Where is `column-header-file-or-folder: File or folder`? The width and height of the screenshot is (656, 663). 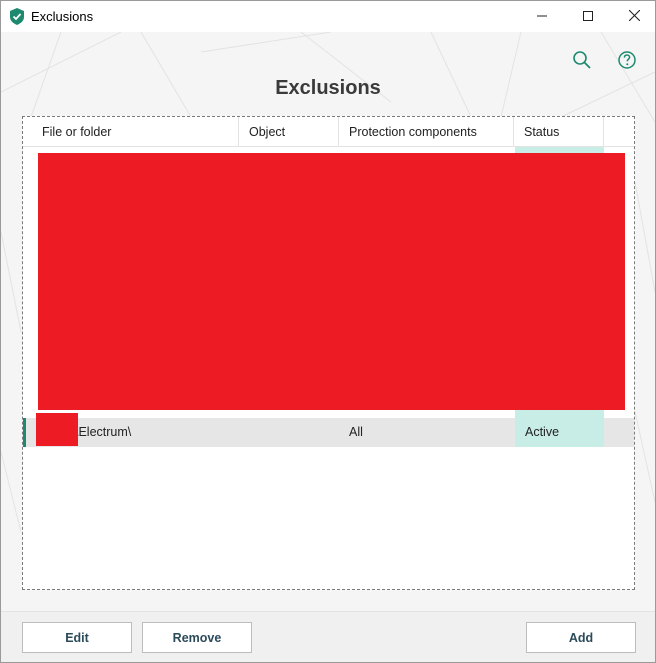 column-header-file-or-folder: File or folder is located at coordinates (135, 132).